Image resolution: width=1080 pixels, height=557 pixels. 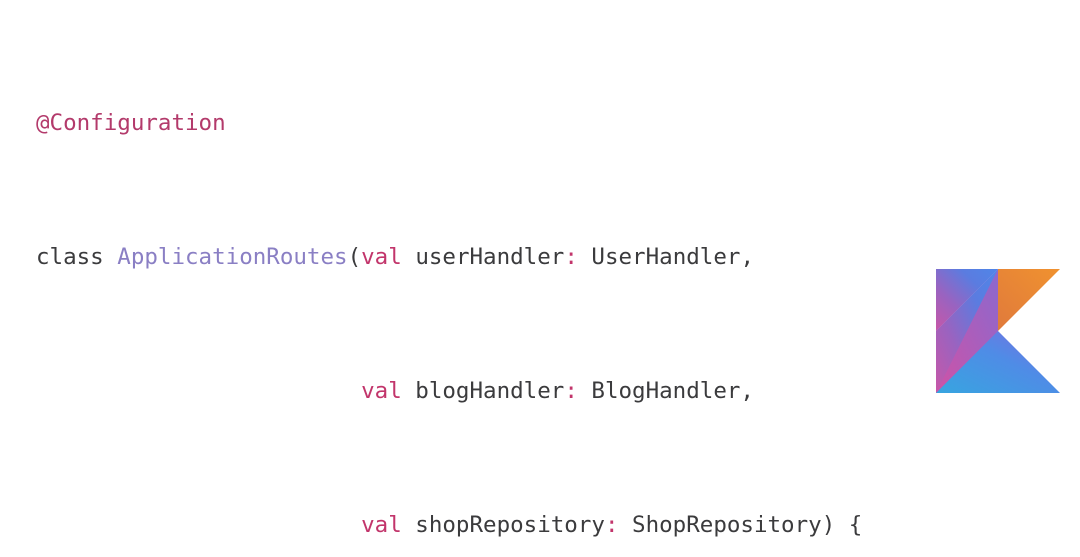 I want to click on code-line-3: val blogHandler: BlogHandler,, so click(x=449, y=392).